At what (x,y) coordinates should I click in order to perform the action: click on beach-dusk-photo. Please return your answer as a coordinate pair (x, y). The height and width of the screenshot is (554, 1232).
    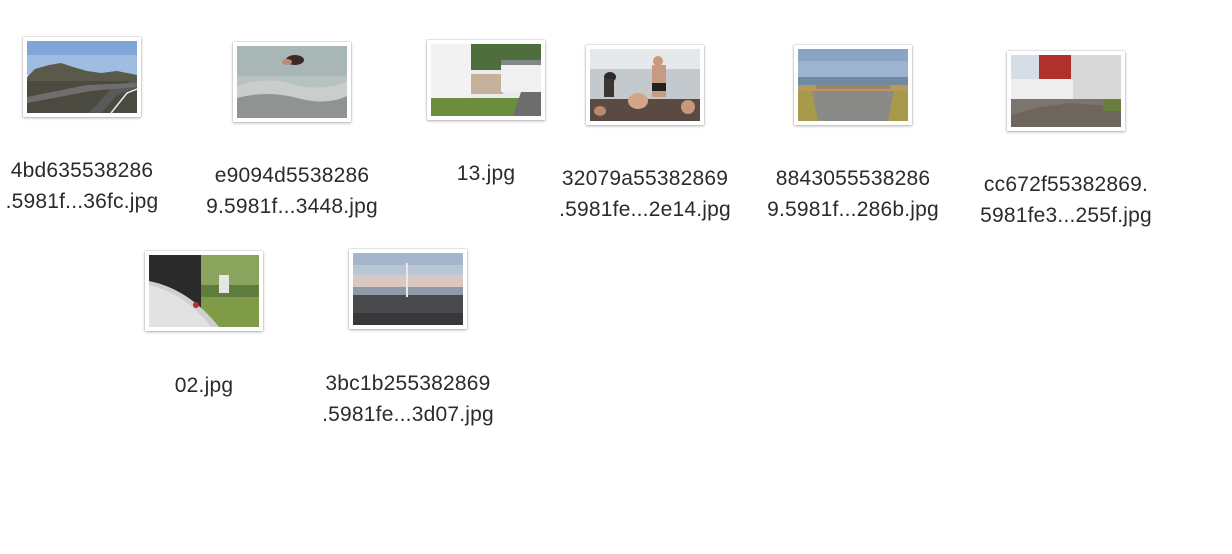
    Looking at the image, I should click on (408, 289).